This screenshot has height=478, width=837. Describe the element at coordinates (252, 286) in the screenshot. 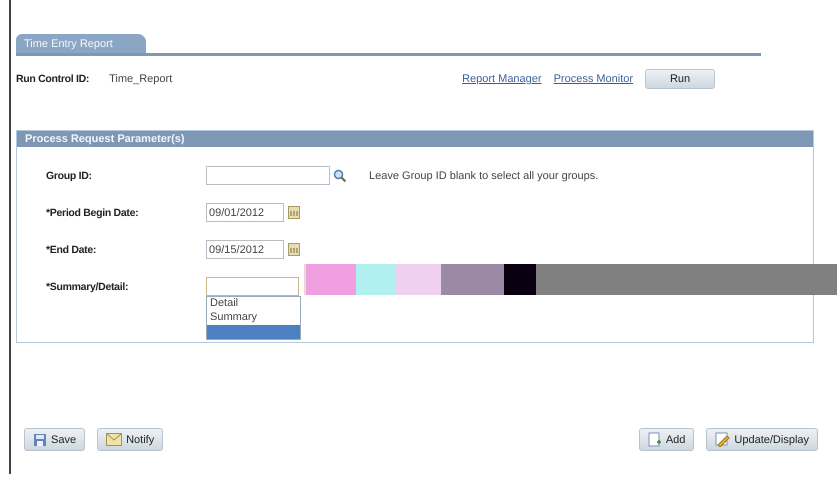

I see `dropdown-field` at that location.